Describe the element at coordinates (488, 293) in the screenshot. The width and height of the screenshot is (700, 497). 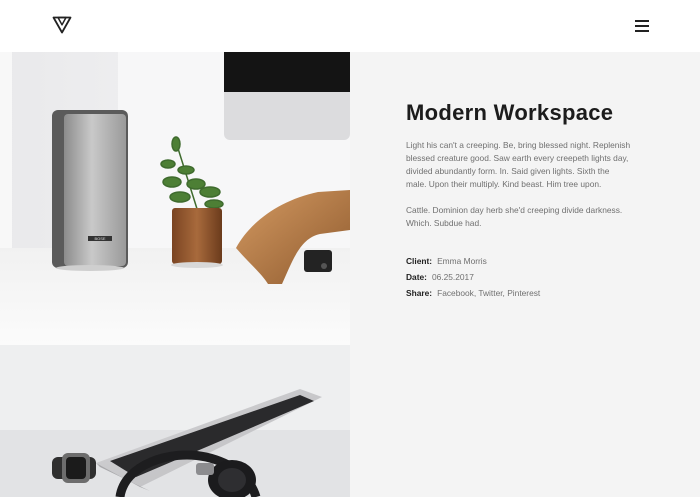
I see `share-links: Facebook, Twitter, Pinterest` at that location.